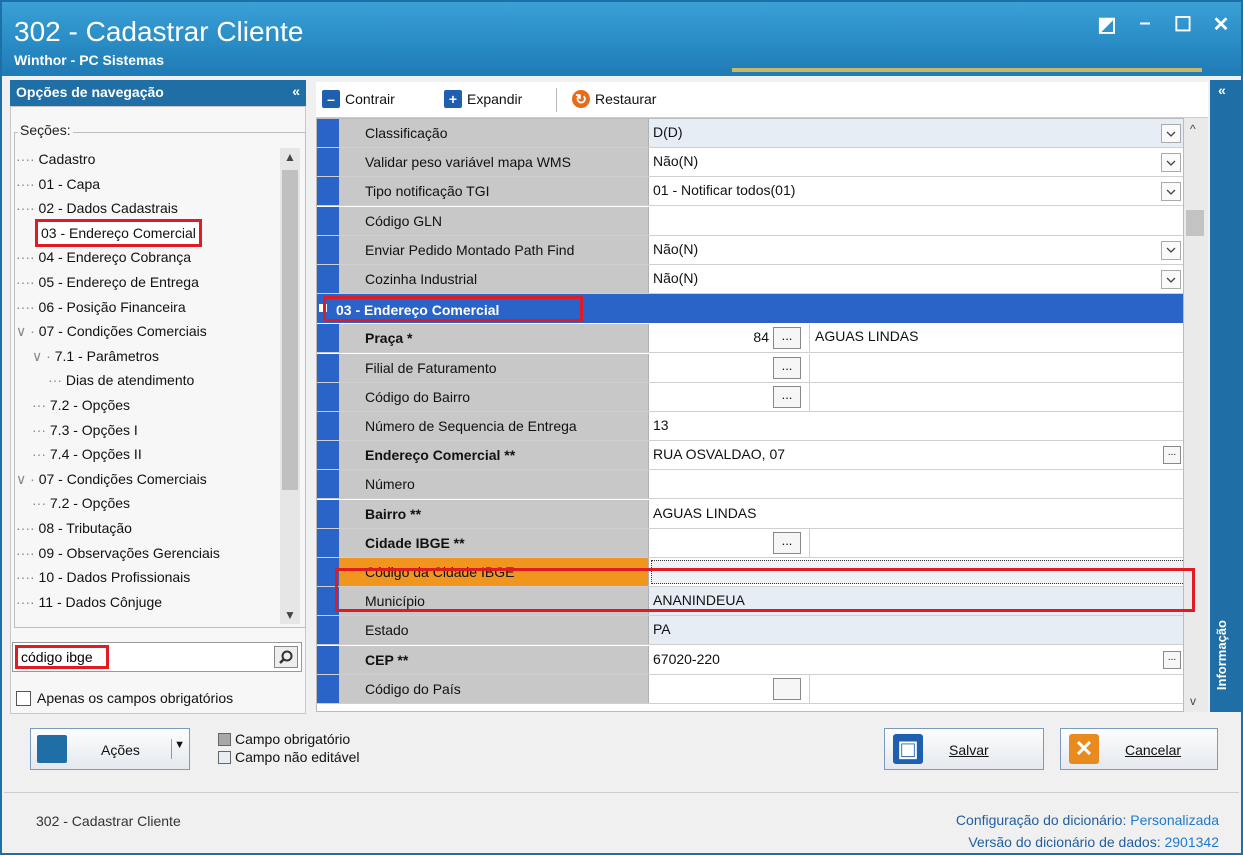 This screenshot has width=1243, height=855. I want to click on focused-input, so click(917, 572).